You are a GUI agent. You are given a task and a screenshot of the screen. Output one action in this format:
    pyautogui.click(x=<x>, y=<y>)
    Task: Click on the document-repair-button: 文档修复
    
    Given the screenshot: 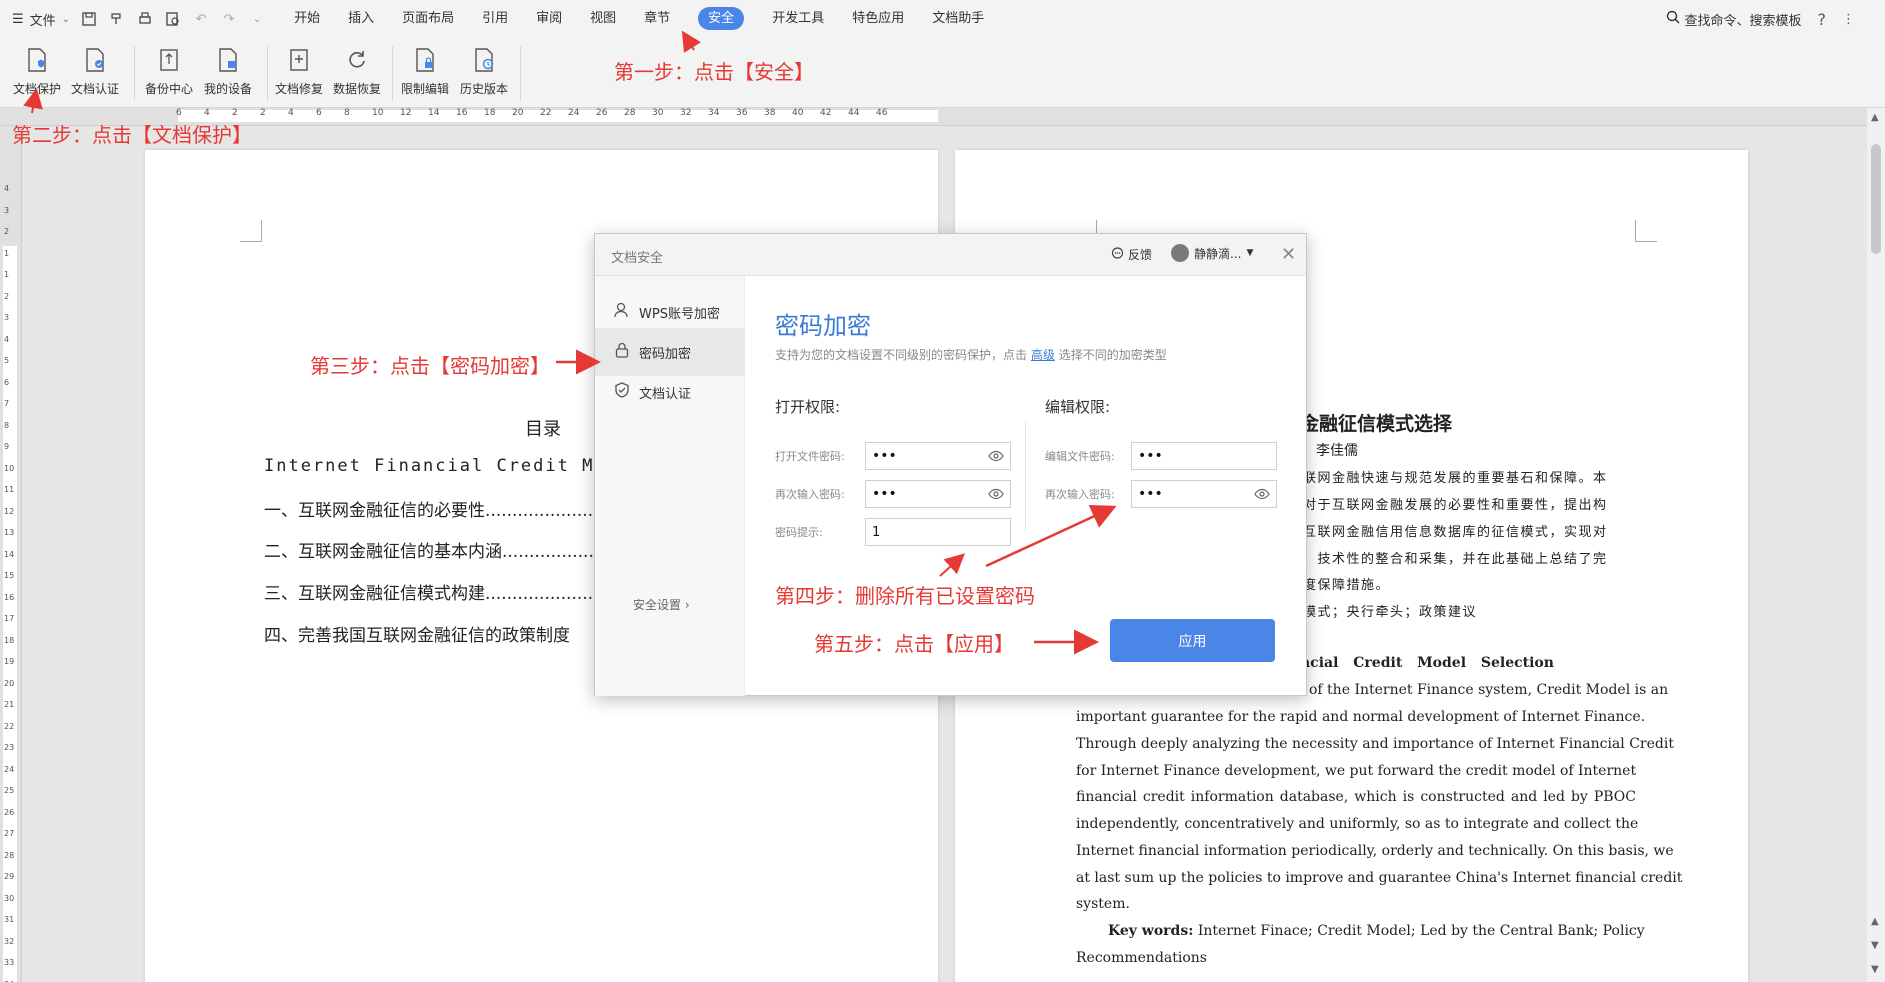 What is the action you would take?
    pyautogui.click(x=299, y=70)
    